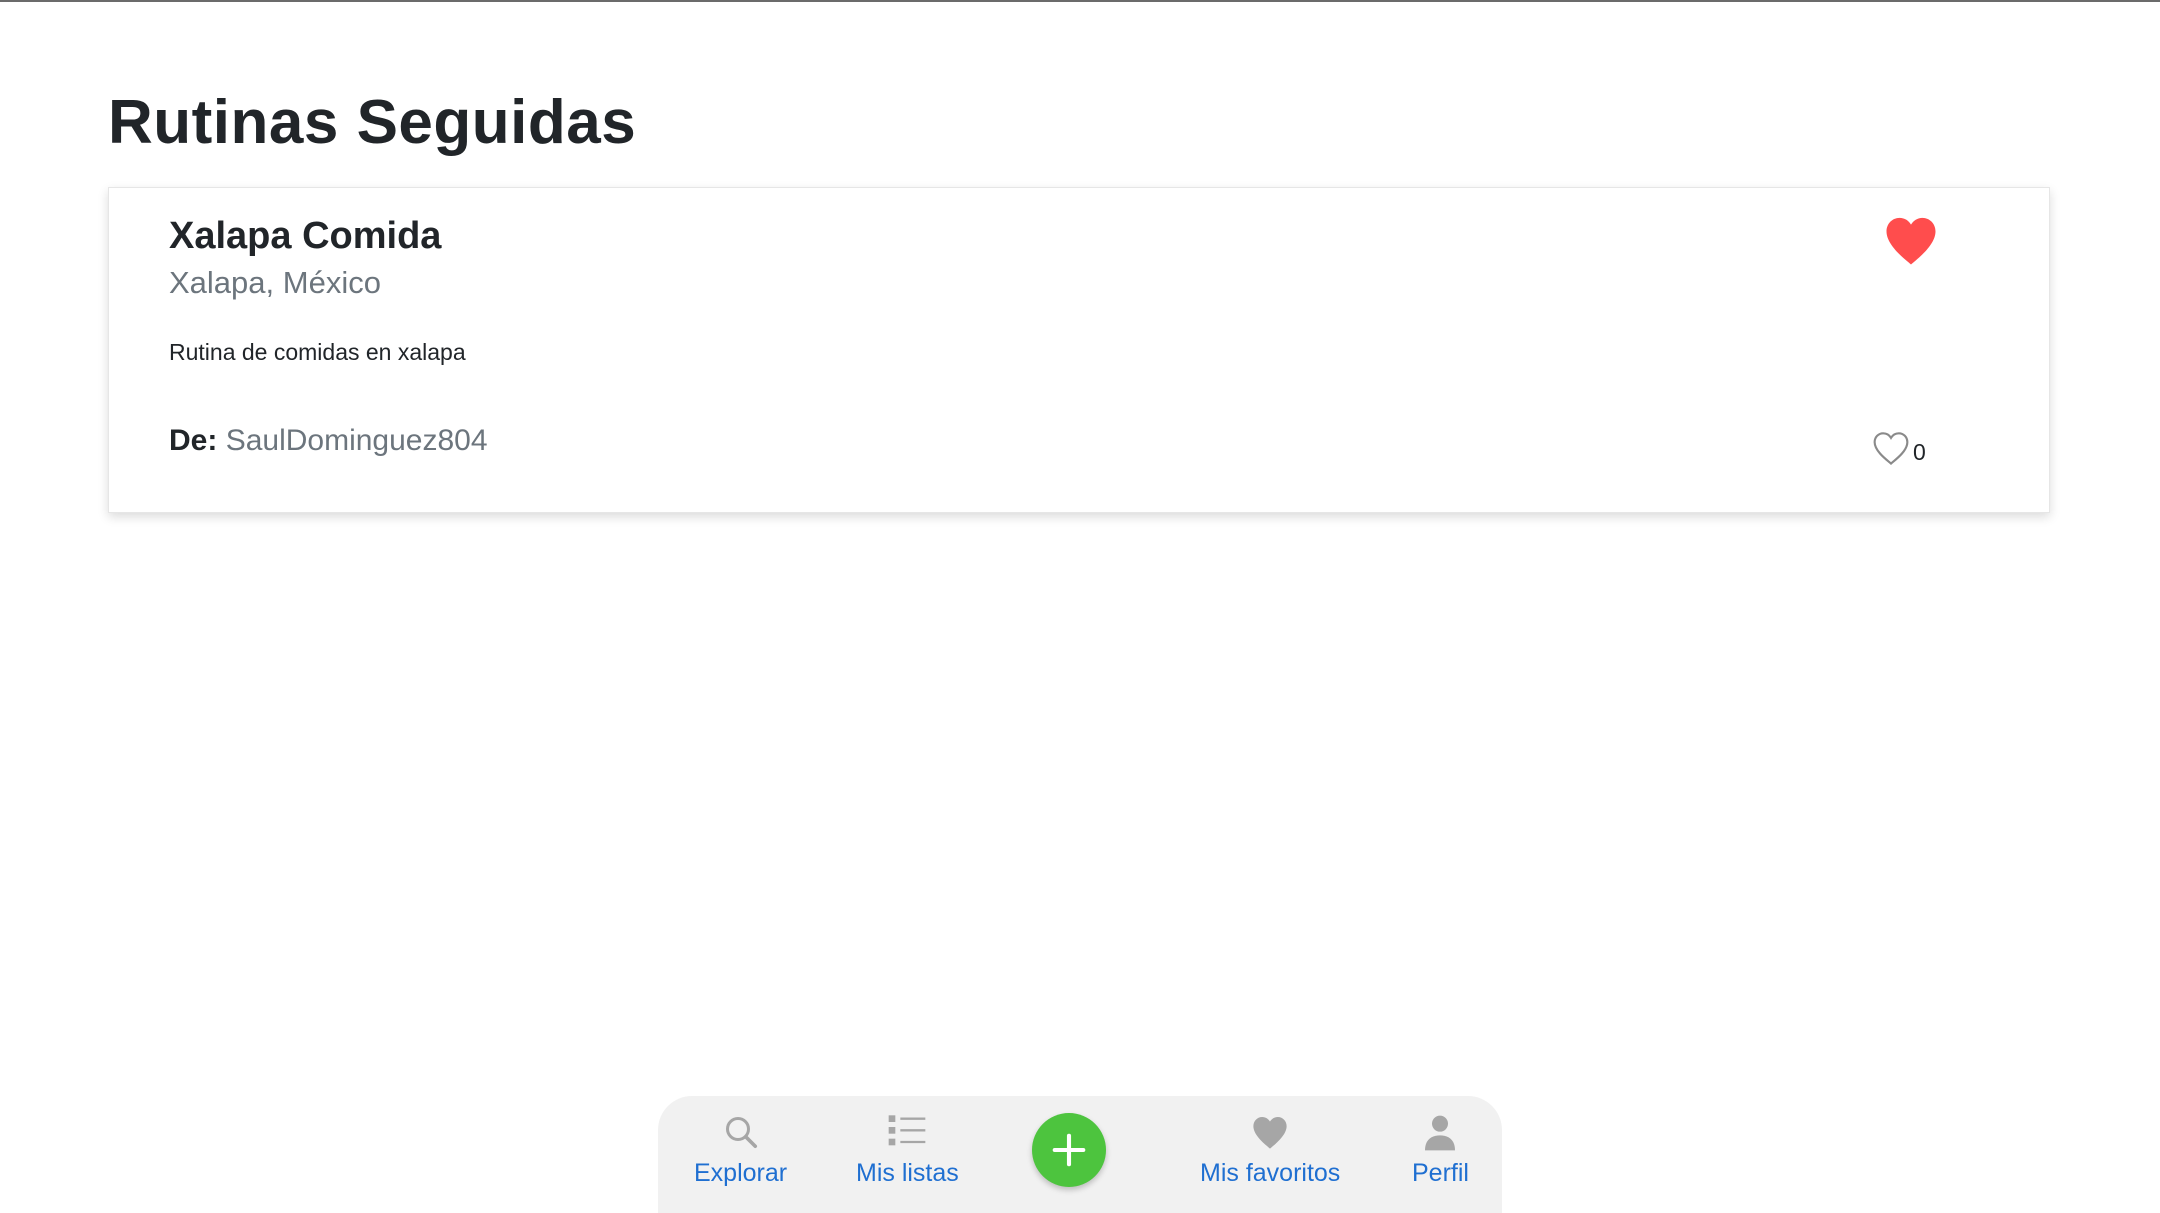 The width and height of the screenshot is (2160, 1213). I want to click on routine-description: Rutina de comidas en xalapa, so click(317, 352).